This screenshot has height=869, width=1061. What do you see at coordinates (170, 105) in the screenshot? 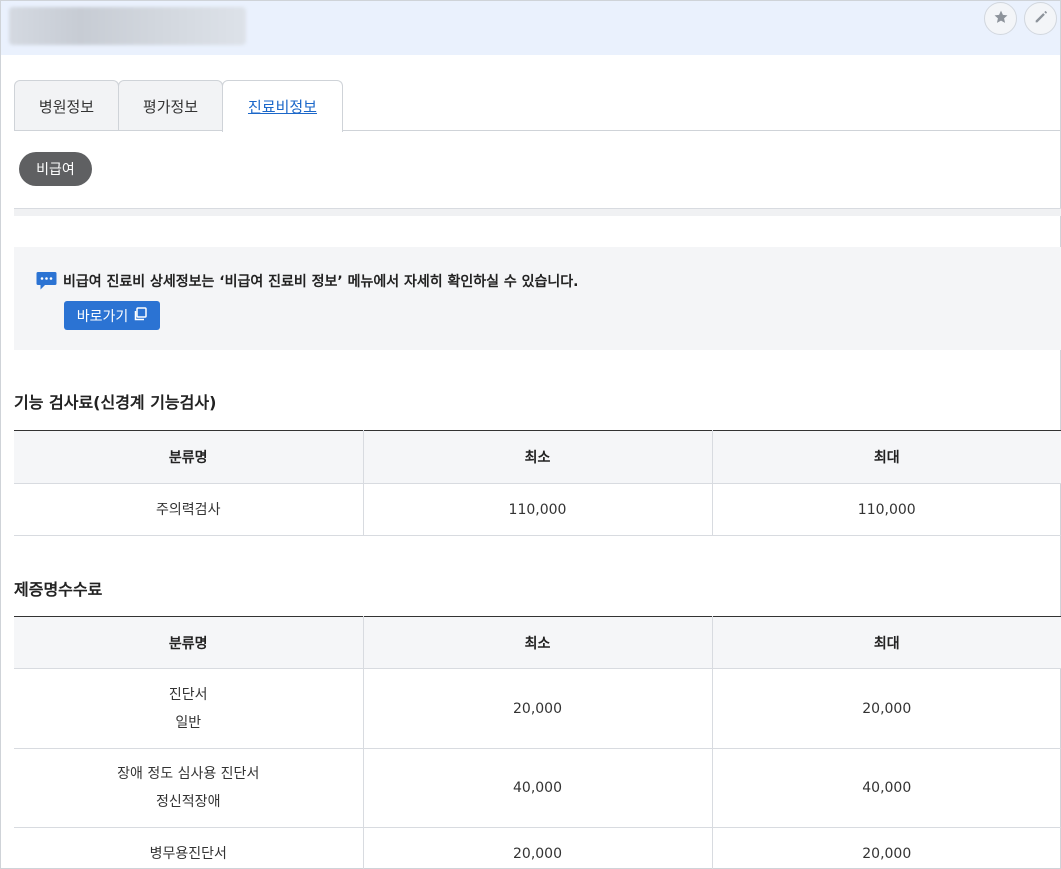
I see `tab-evaluation-info: 평가정보` at bounding box center [170, 105].